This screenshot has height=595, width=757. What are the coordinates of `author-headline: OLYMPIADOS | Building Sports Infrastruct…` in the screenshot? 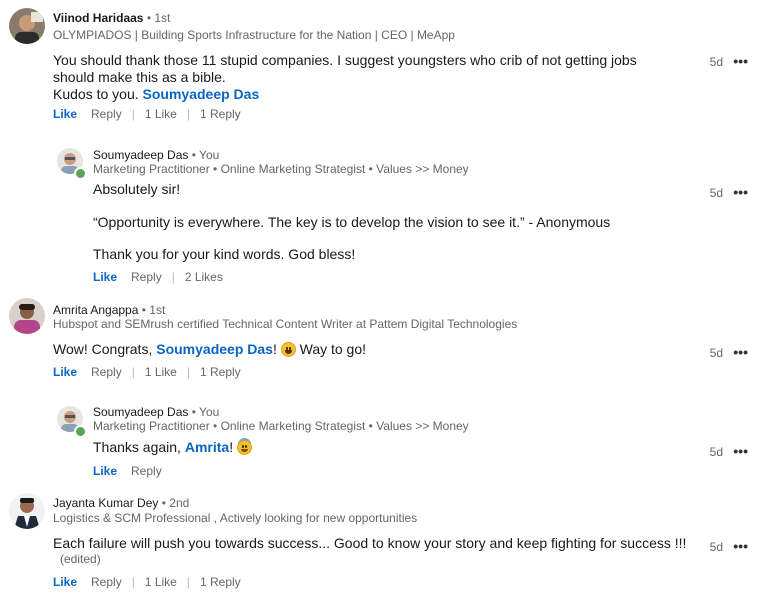 It's located at (254, 35).